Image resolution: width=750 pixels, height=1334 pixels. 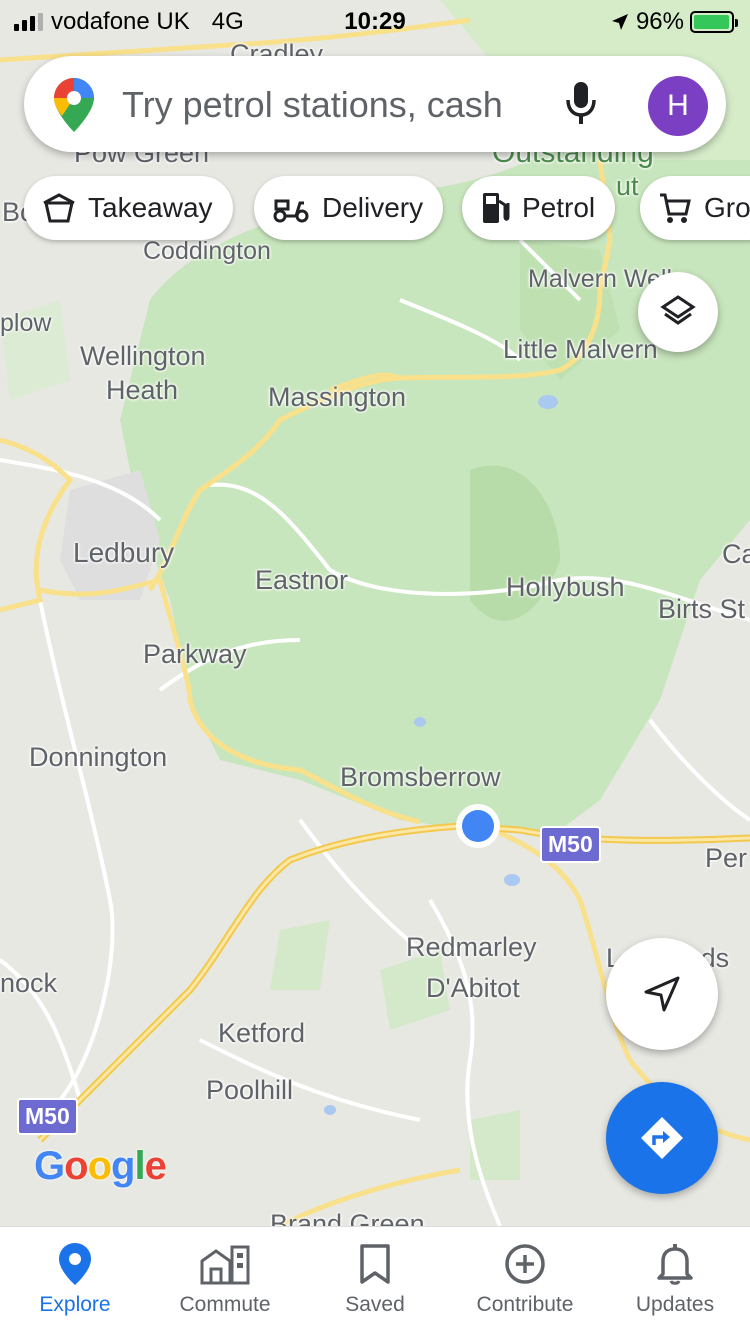 What do you see at coordinates (496, 208) in the screenshot?
I see `petrol-pump-icon` at bounding box center [496, 208].